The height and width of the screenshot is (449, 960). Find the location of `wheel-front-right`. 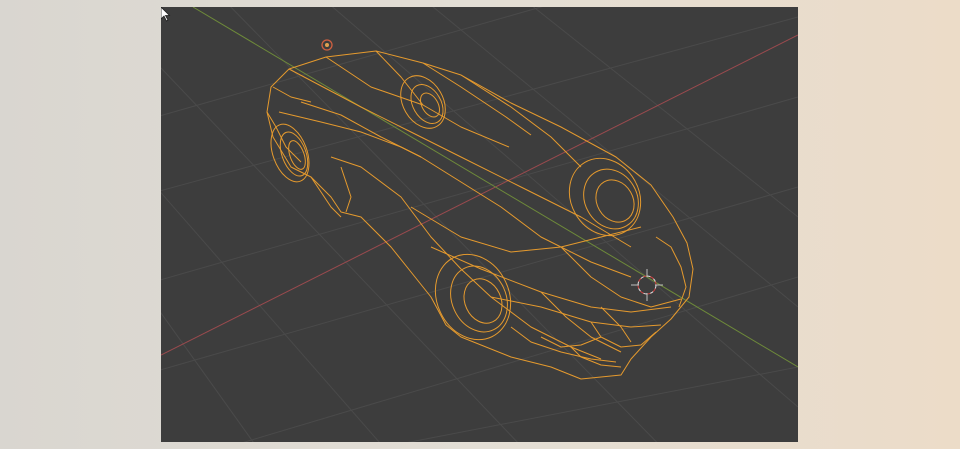

wheel-front-right is located at coordinates (605, 196).